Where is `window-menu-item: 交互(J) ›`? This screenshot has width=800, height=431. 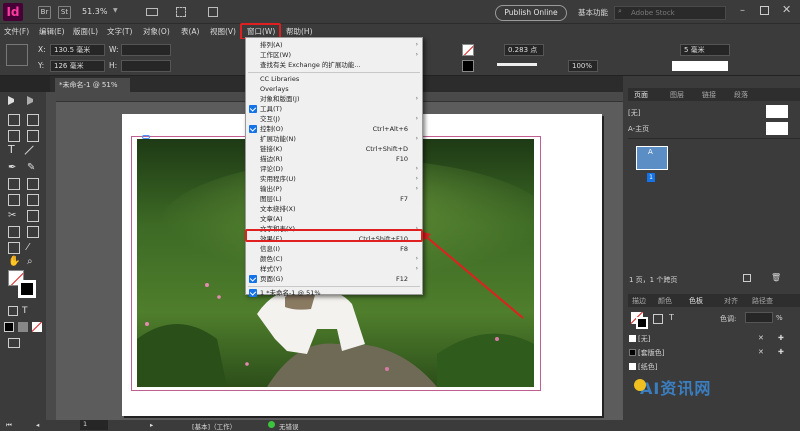
window-menu-item: 交互(J) › is located at coordinates (334, 119).